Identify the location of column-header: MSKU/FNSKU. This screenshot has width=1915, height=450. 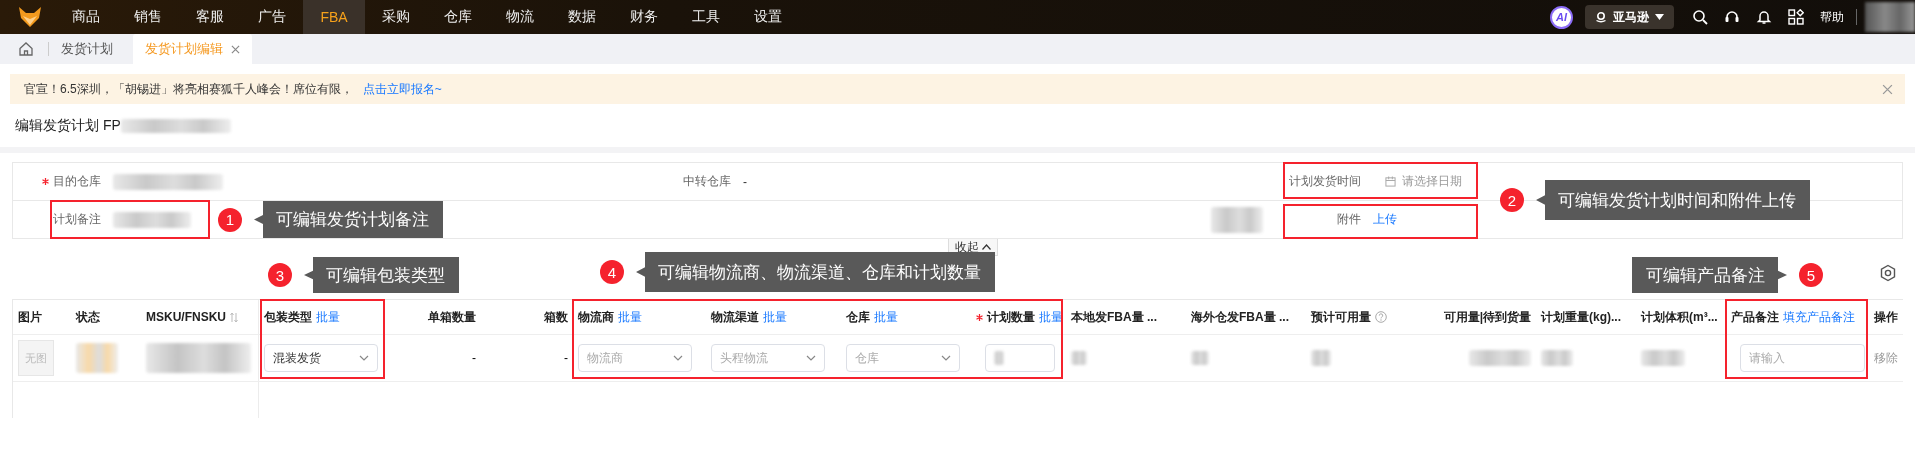
(186, 317).